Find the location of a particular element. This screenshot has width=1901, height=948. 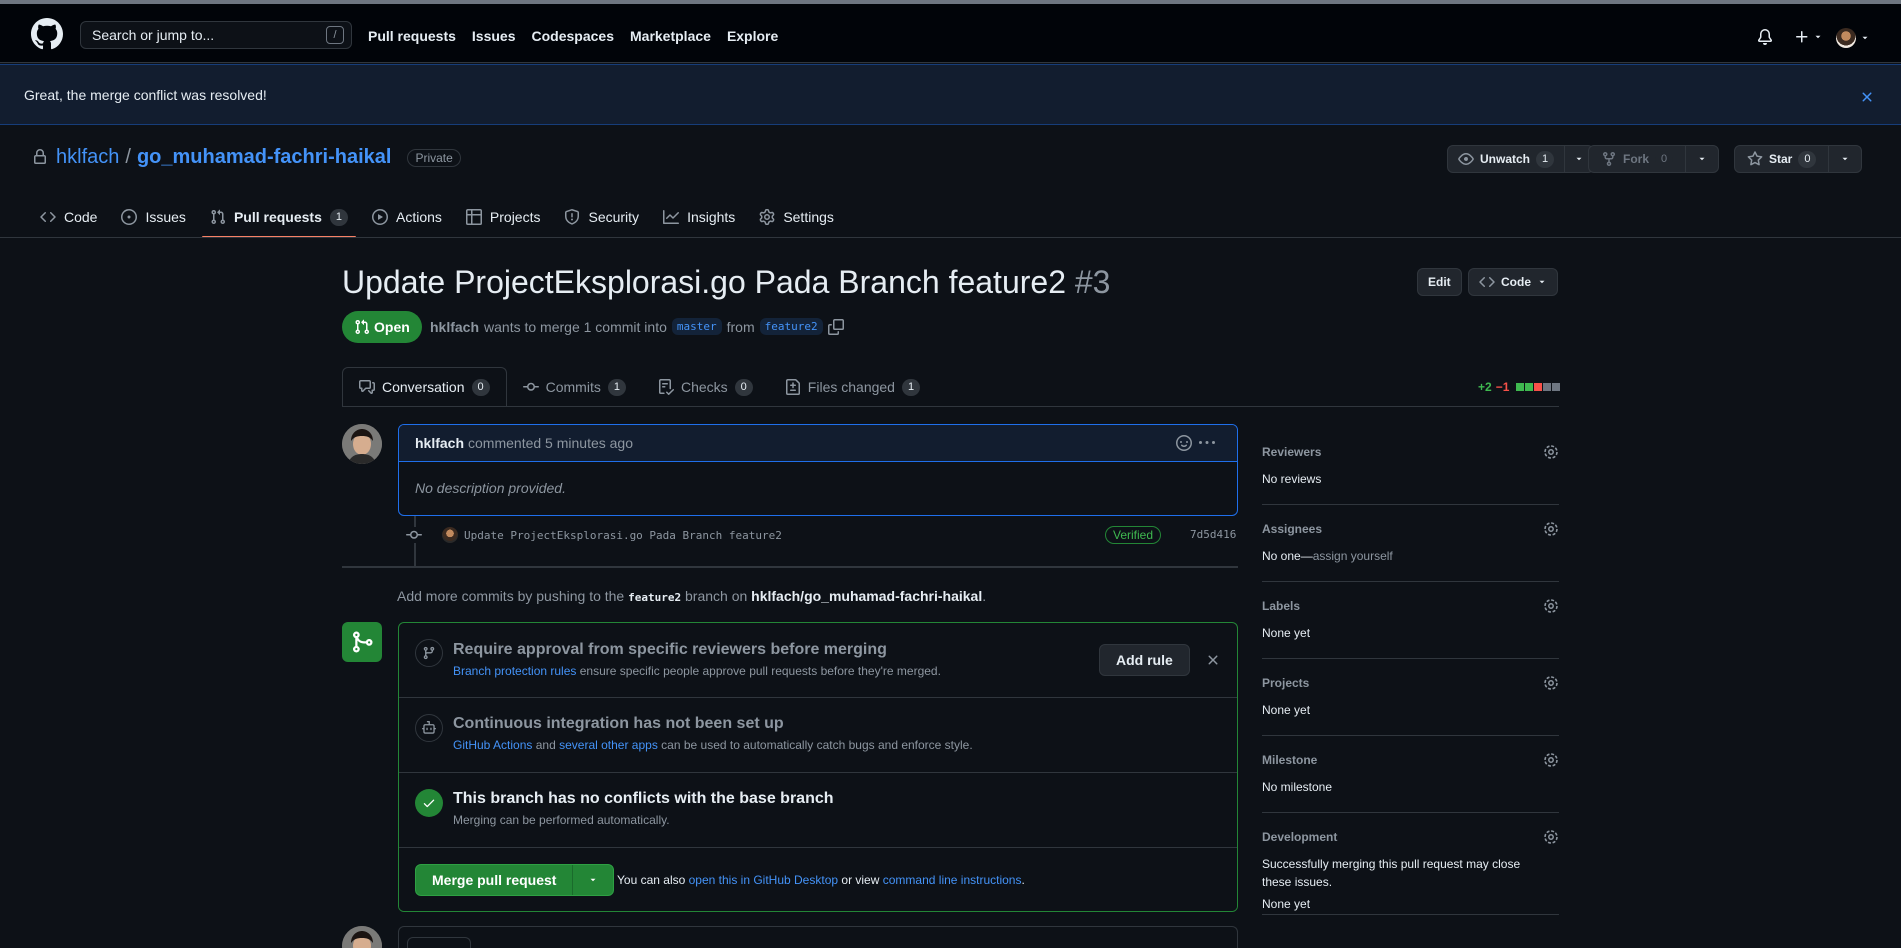

tab-pull-requests: Pull requests 1 is located at coordinates (279, 217).